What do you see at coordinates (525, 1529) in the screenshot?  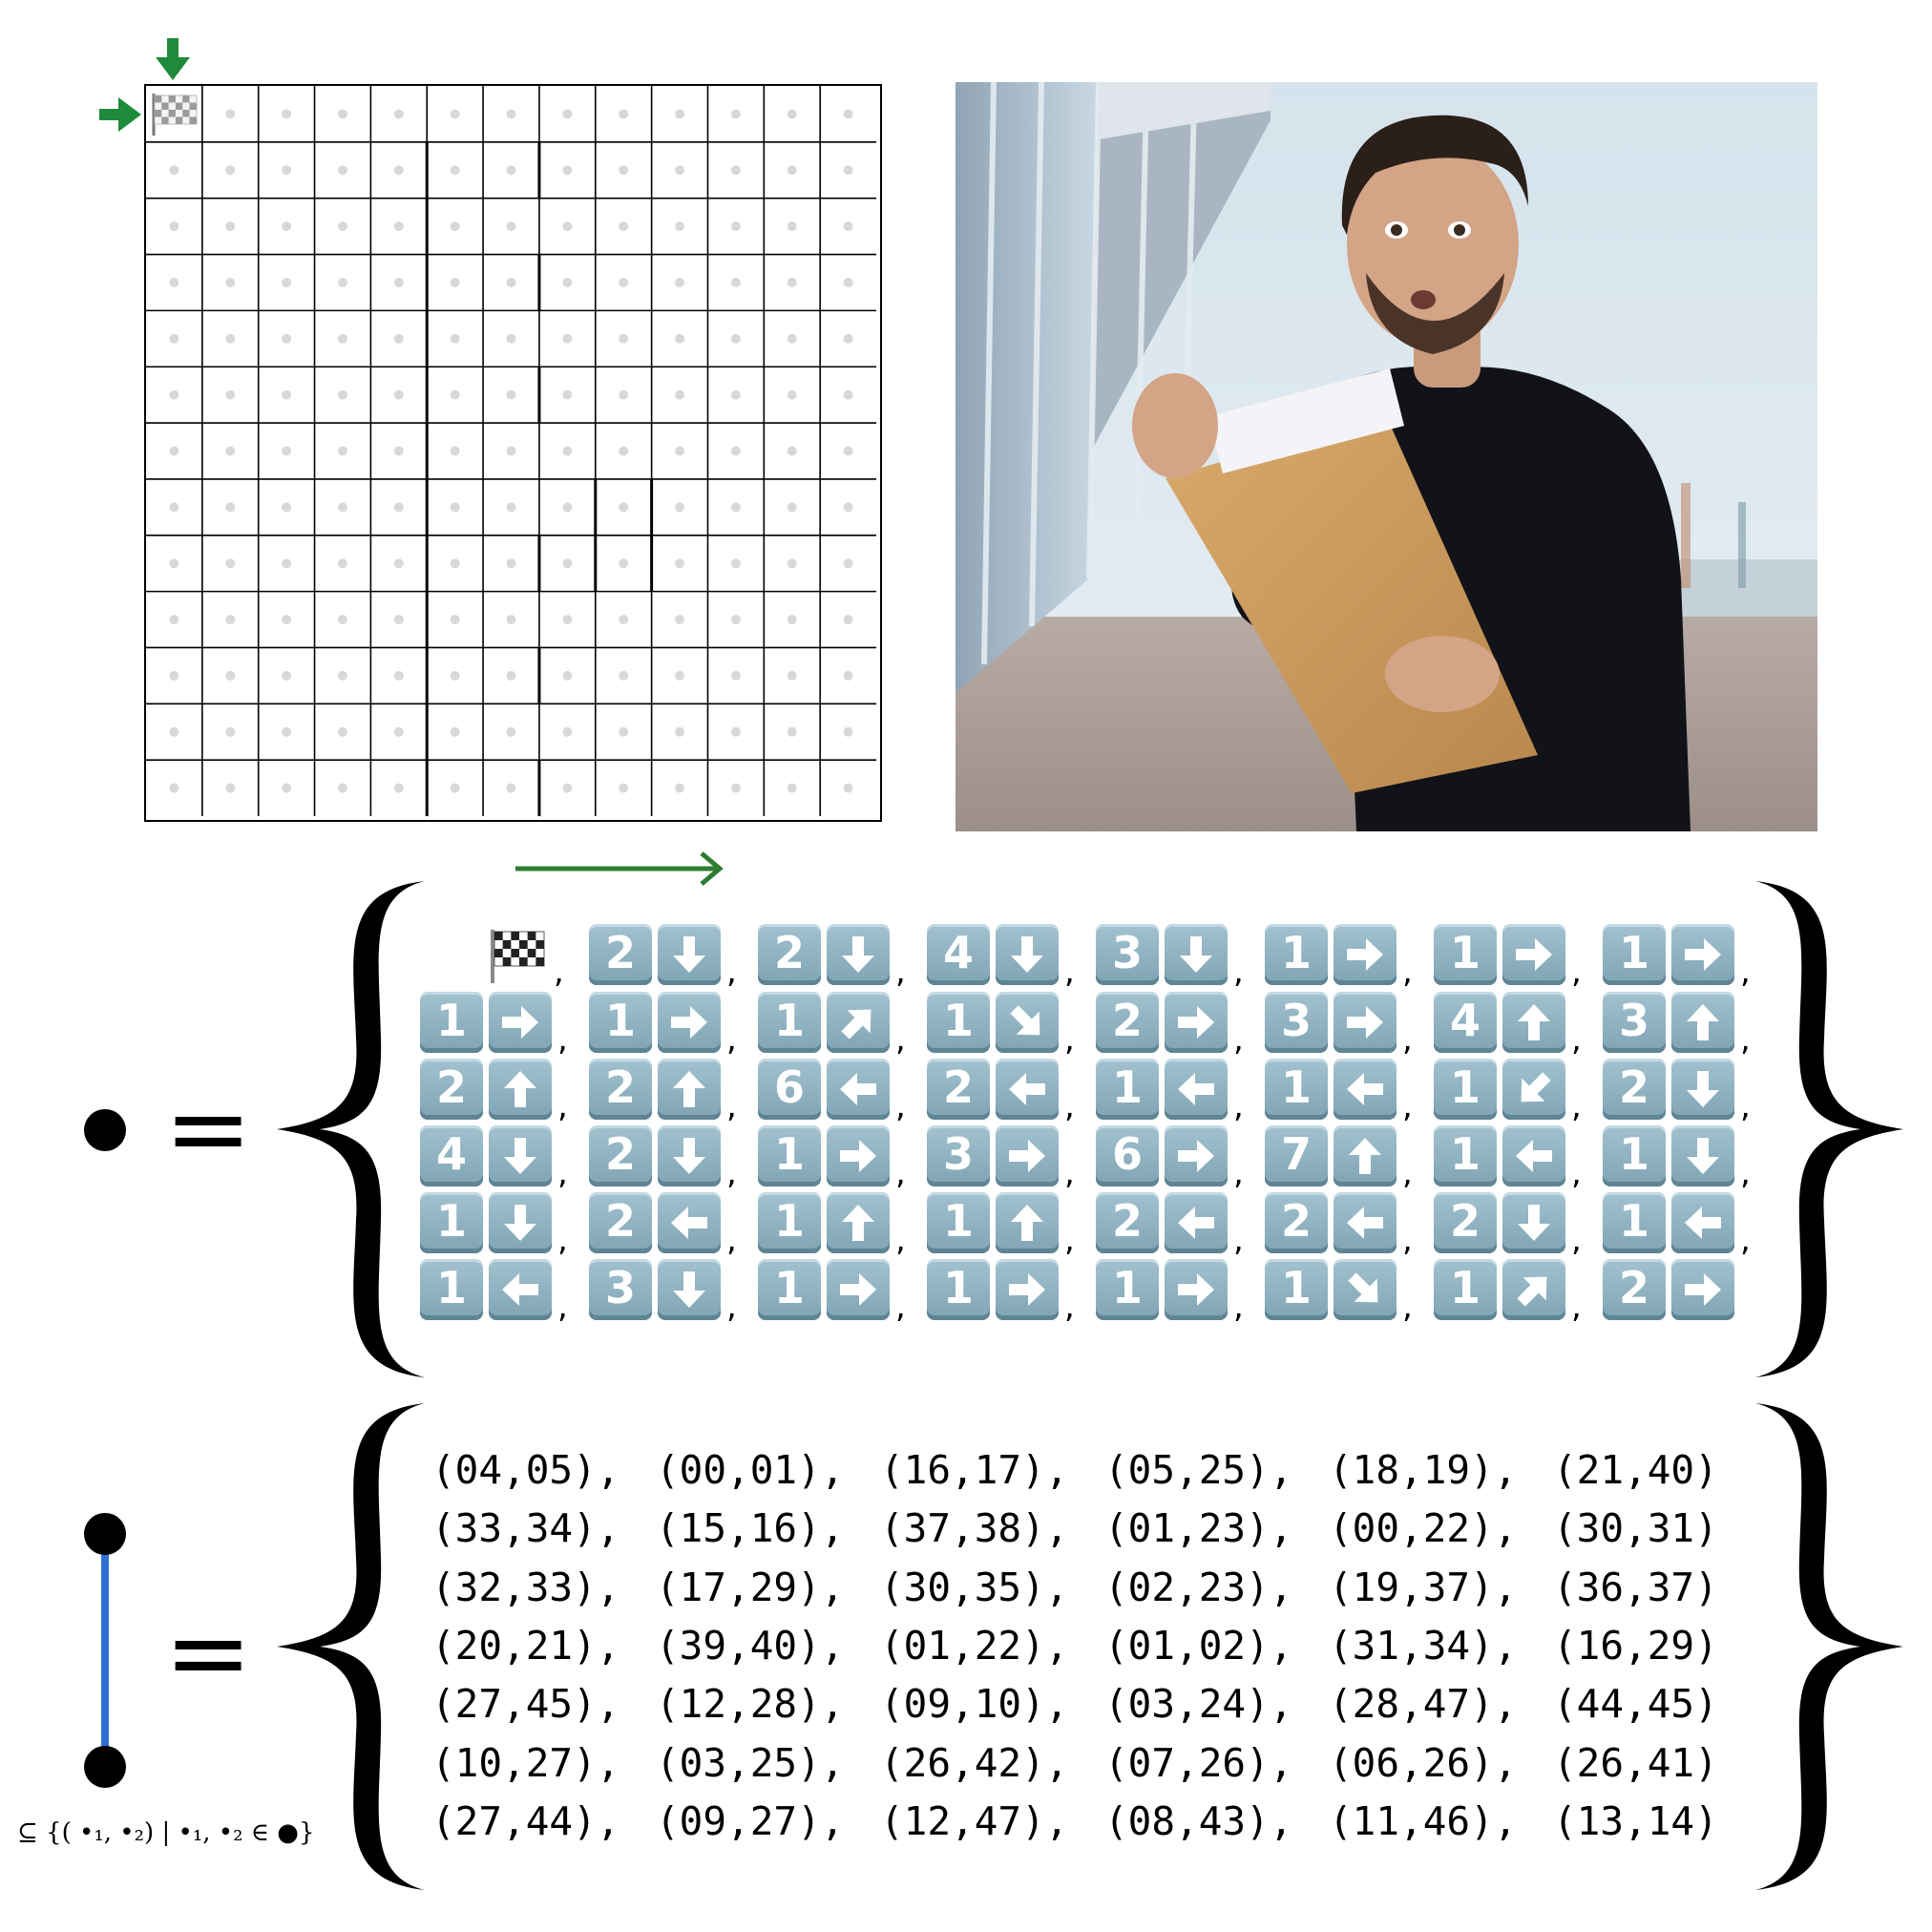 I see `edge-pair: (33,34),` at bounding box center [525, 1529].